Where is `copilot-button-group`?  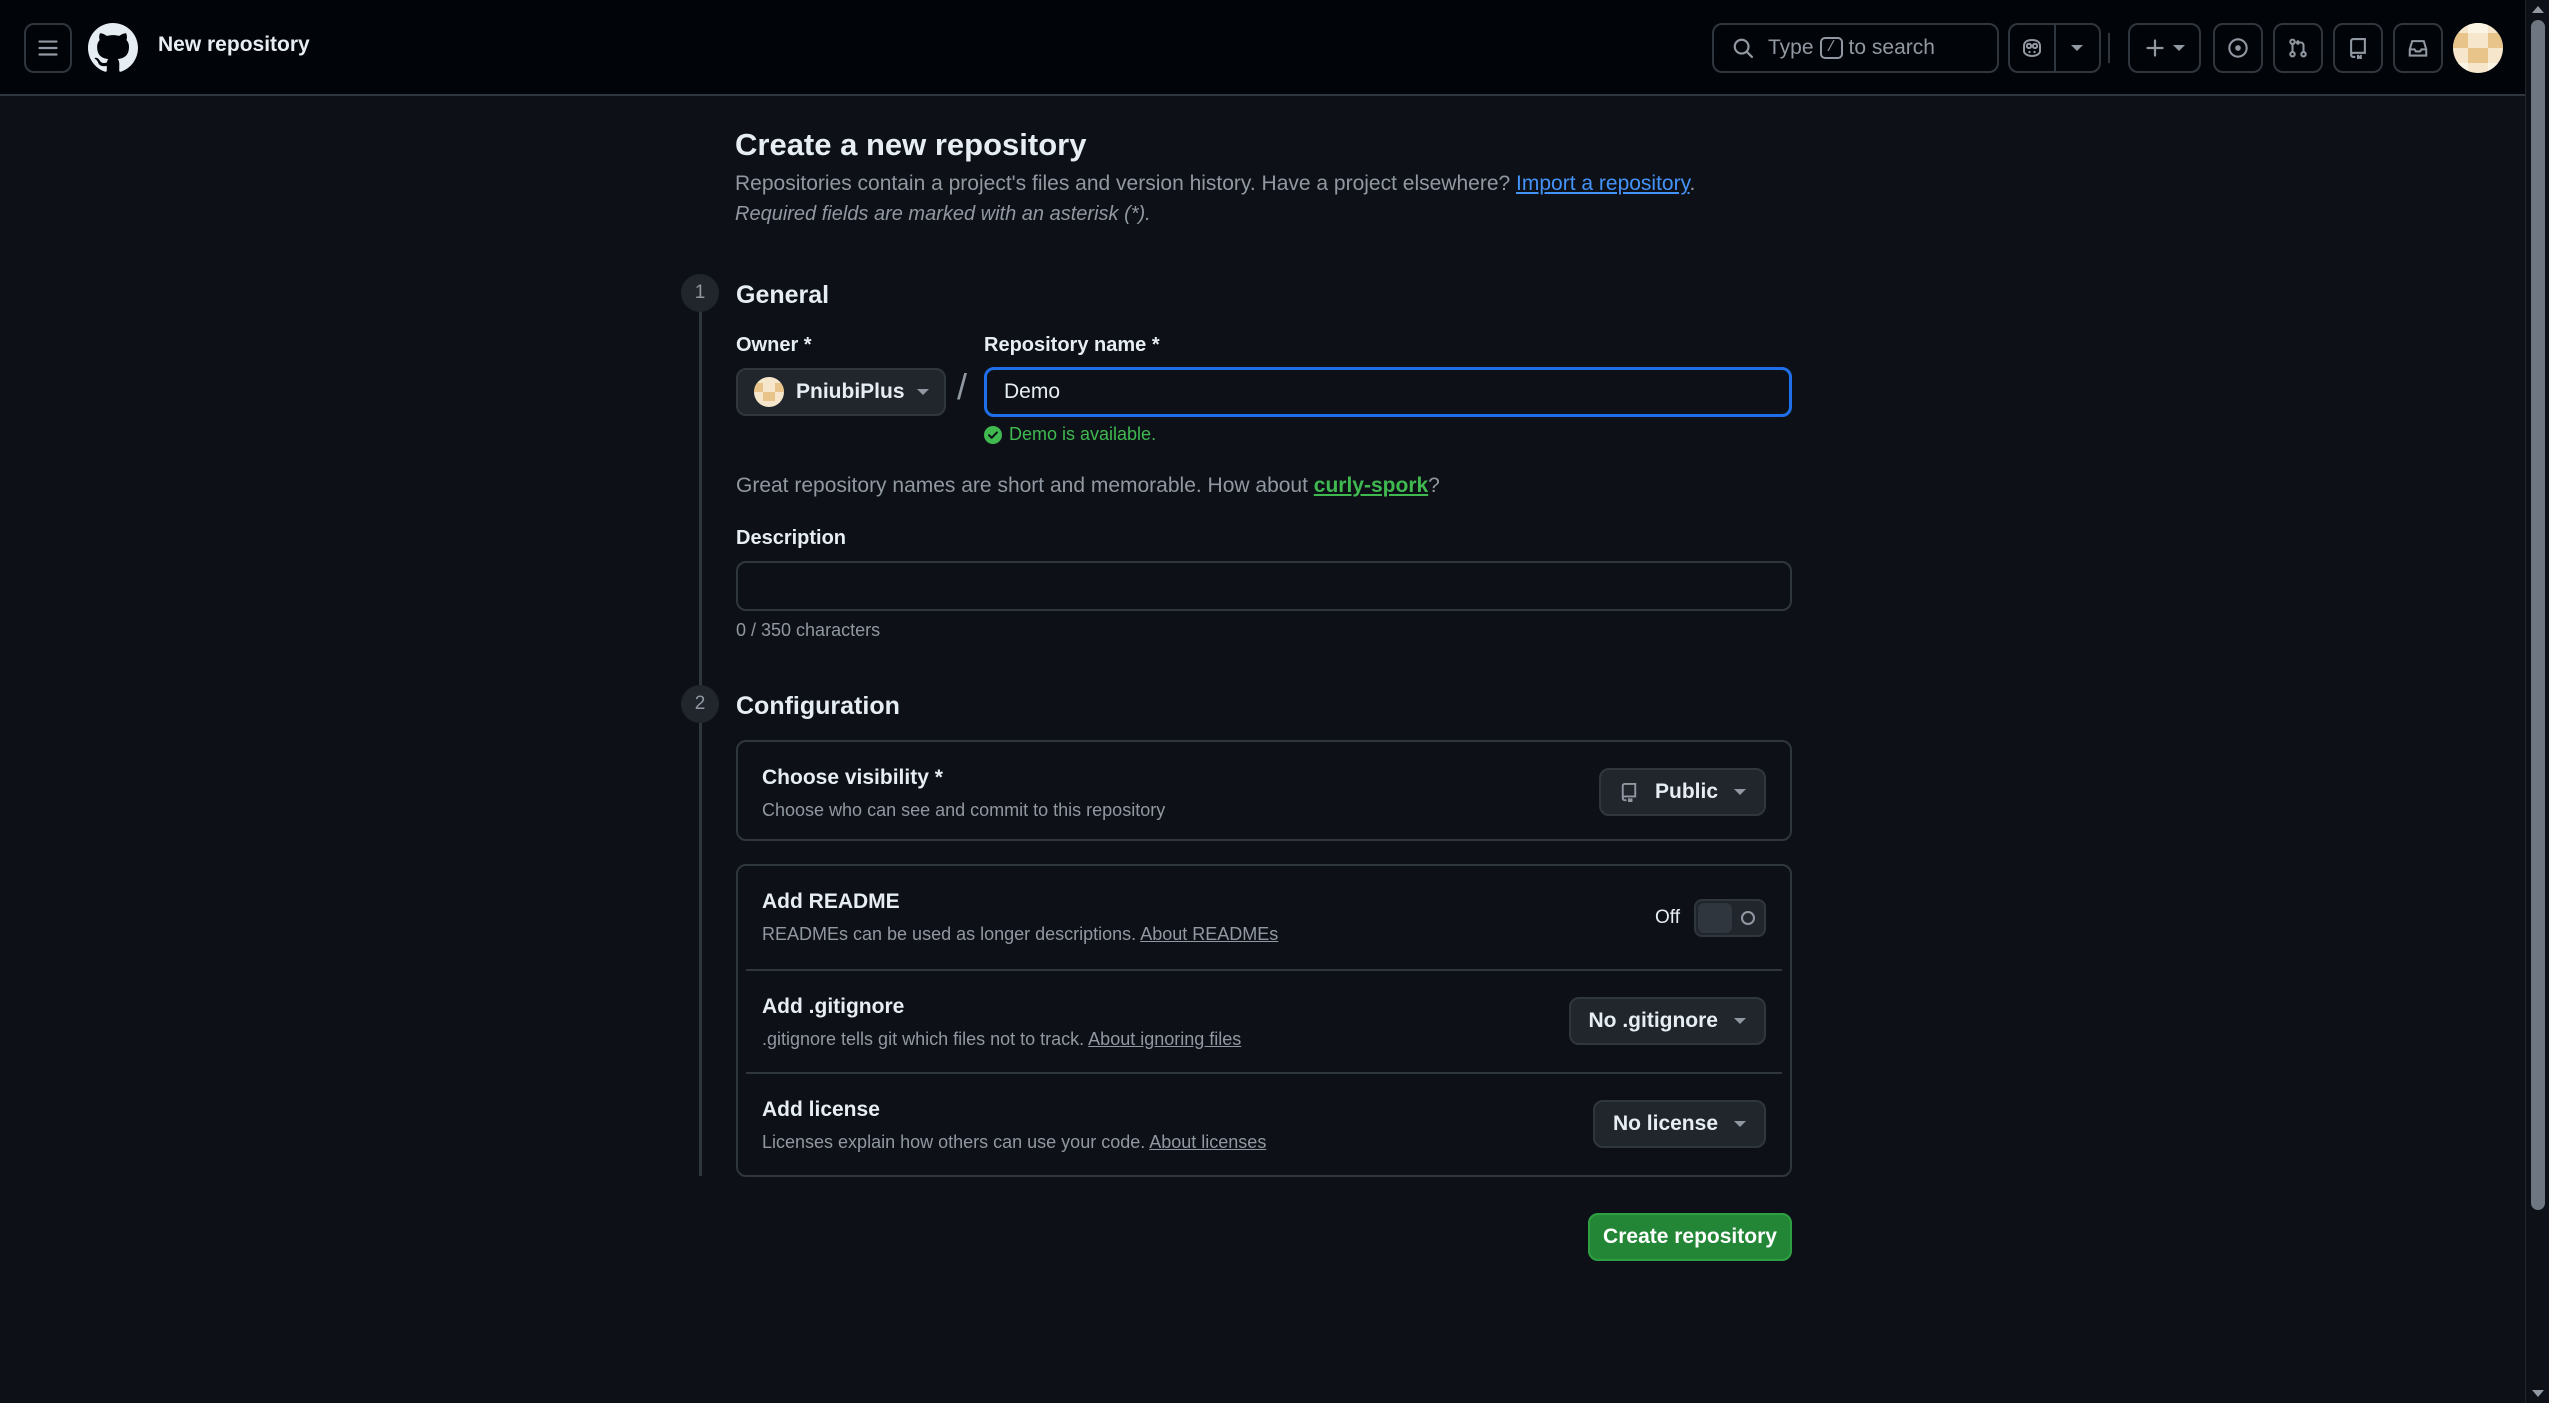
copilot-button-group is located at coordinates (2054, 48).